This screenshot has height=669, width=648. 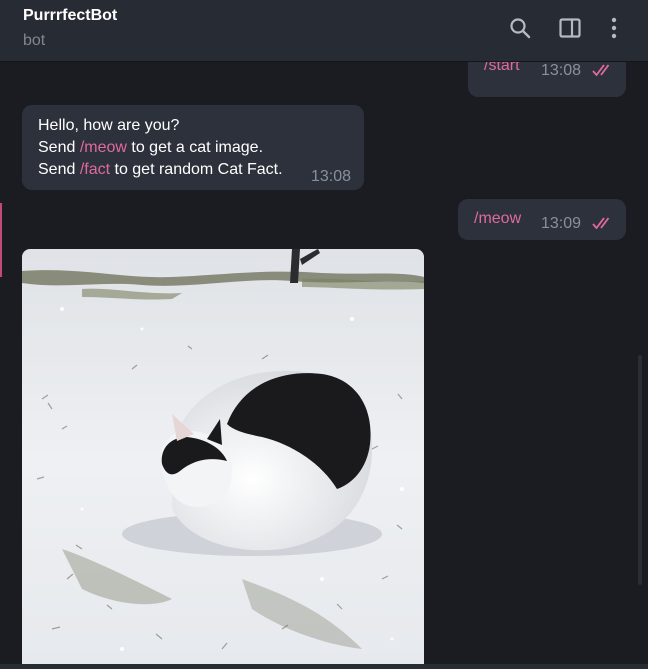 I want to click on message-time: 13:09, so click(x=561, y=223).